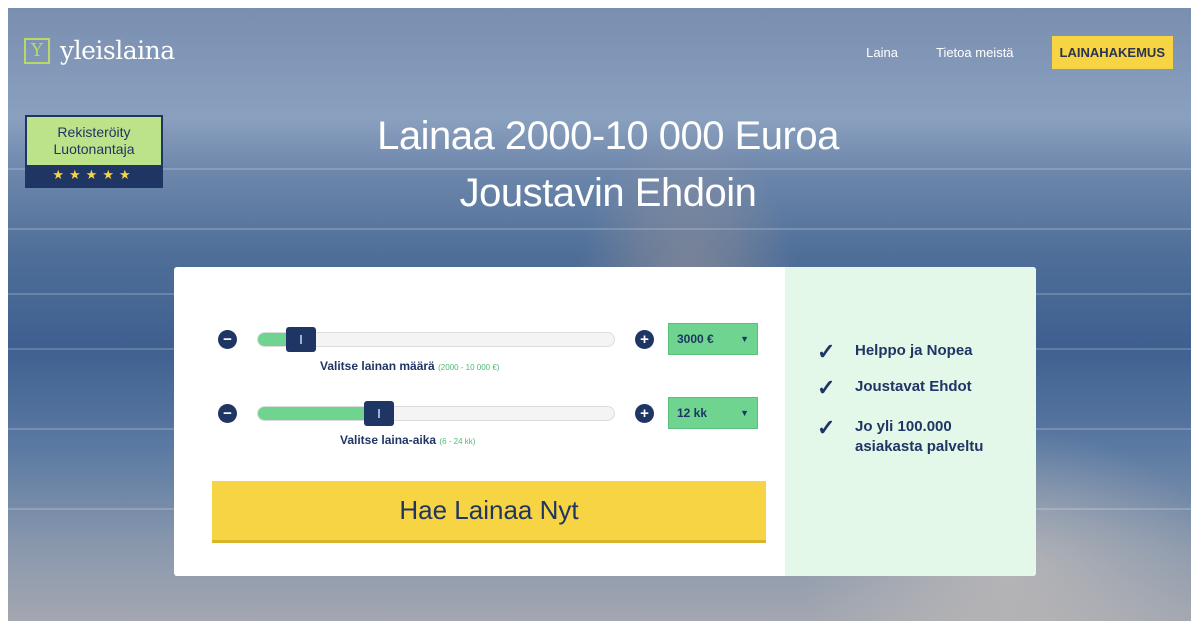 The width and height of the screenshot is (1199, 621). Describe the element at coordinates (388, 440) in the screenshot. I see `term-caption-label: Valitse laina-aika` at that location.